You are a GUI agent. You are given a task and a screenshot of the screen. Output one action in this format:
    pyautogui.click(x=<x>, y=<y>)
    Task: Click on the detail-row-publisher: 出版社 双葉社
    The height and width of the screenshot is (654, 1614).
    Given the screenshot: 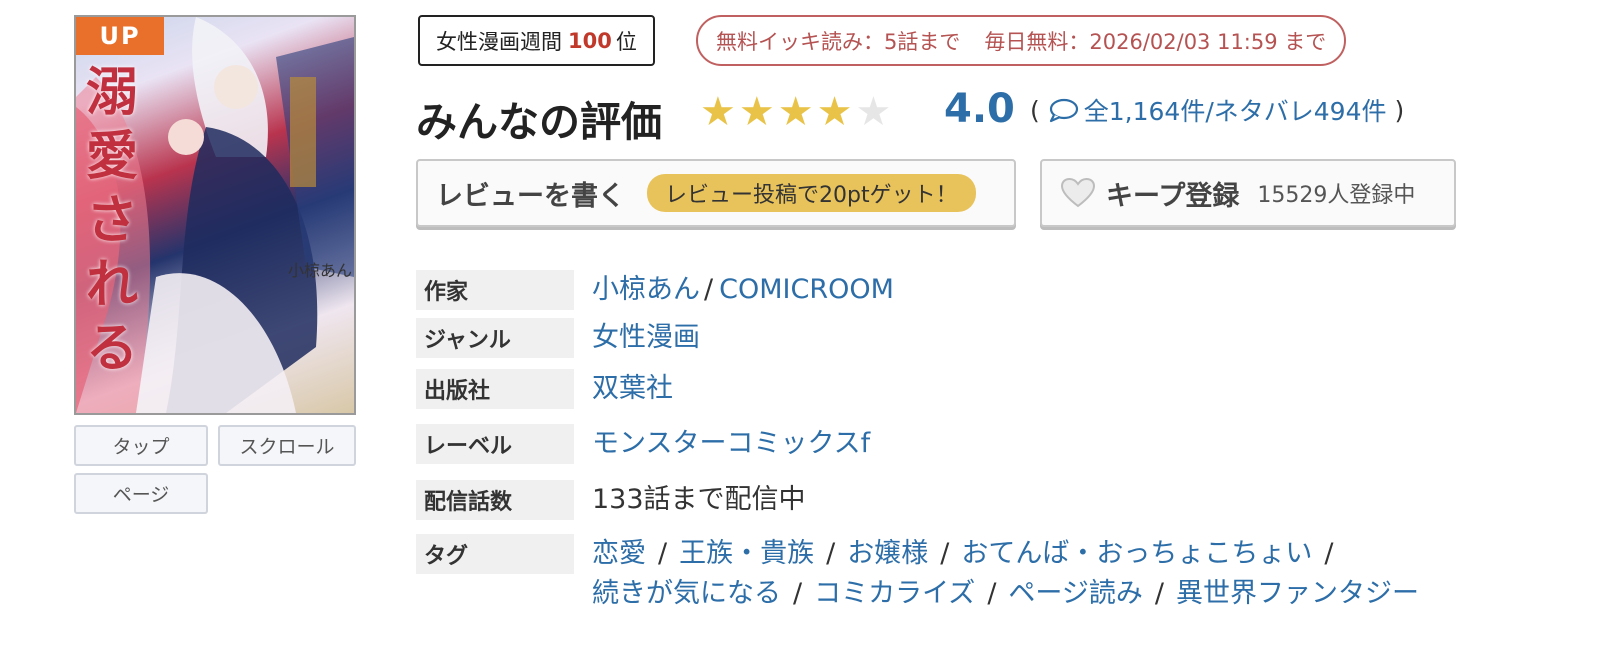 What is the action you would take?
    pyautogui.click(x=544, y=389)
    